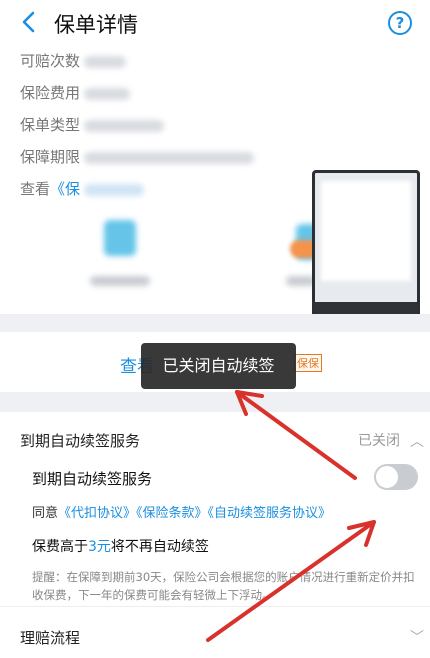 The image size is (430, 658). What do you see at coordinates (82, 188) in the screenshot?
I see `view-terms-row: 查看《保` at bounding box center [82, 188].